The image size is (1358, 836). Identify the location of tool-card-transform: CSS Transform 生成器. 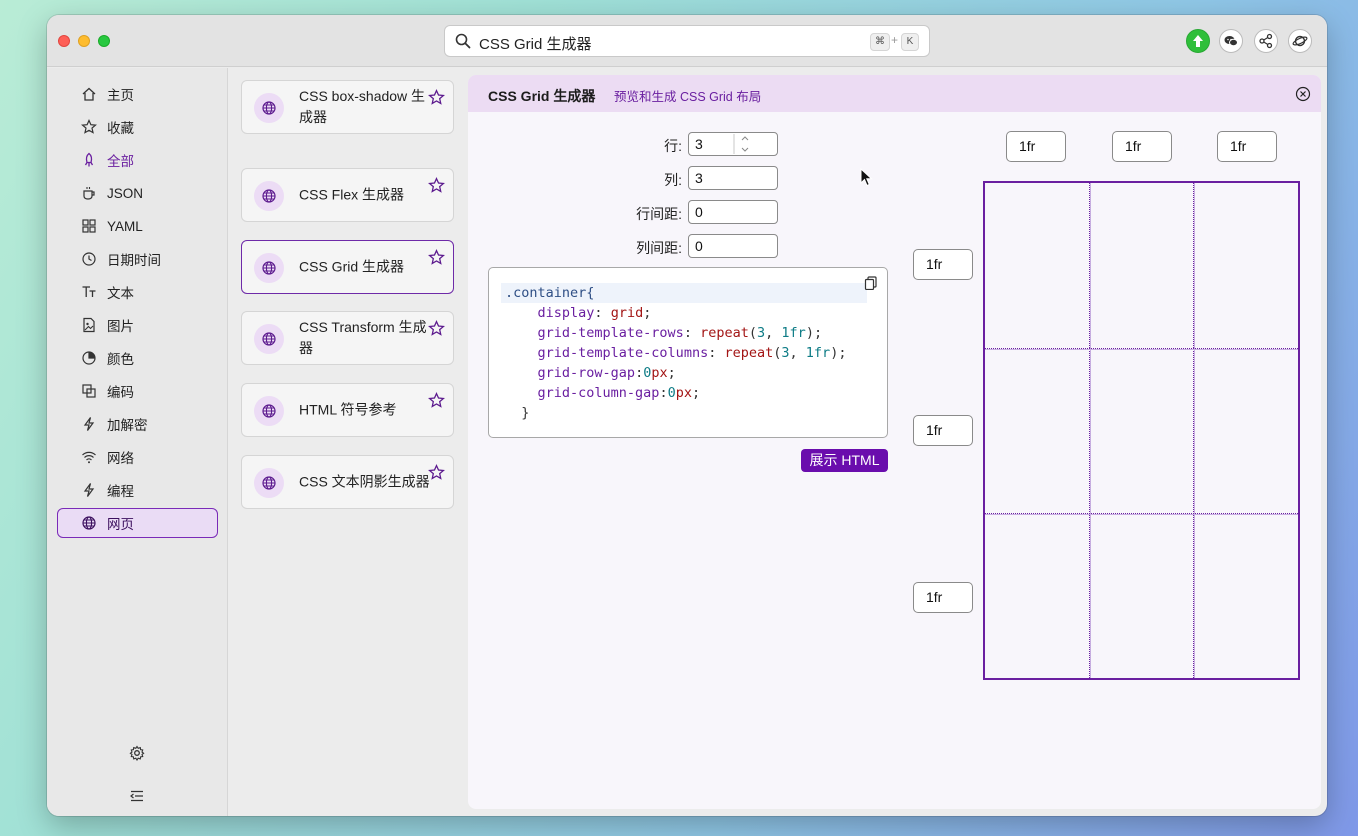
(347, 338).